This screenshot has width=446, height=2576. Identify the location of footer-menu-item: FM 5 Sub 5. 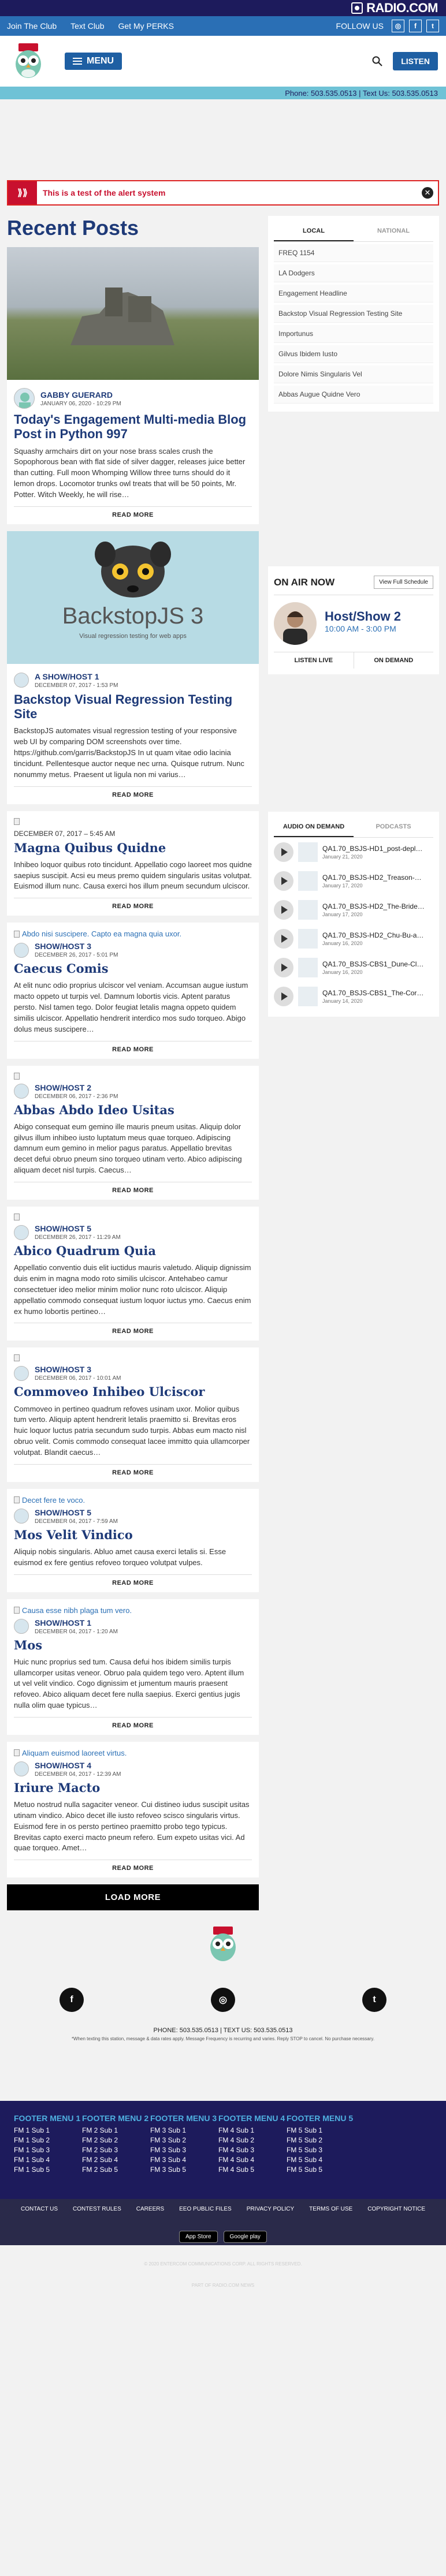
(321, 2170).